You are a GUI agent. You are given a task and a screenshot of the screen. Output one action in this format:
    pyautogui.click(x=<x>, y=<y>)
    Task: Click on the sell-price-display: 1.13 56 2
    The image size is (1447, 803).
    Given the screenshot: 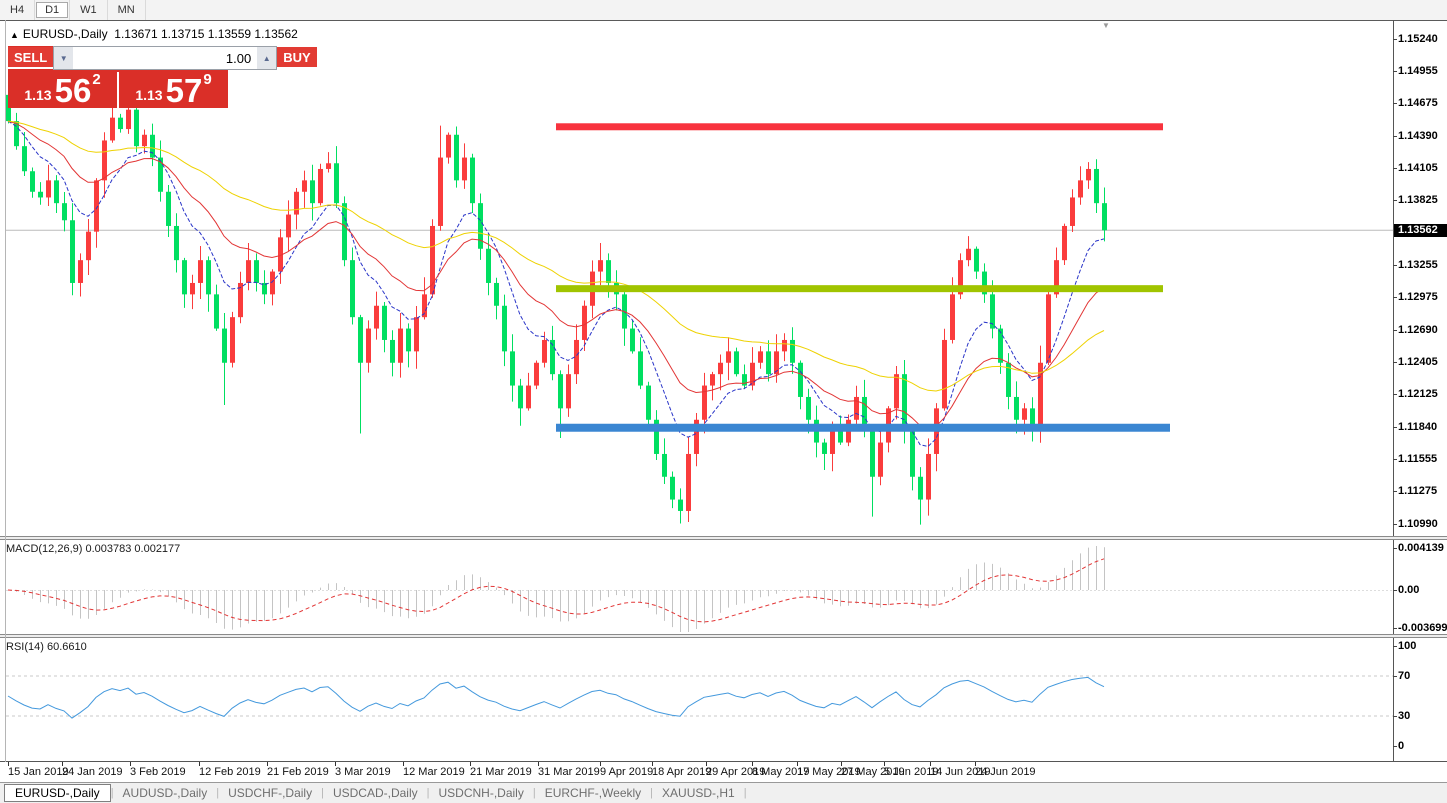 What is the action you would take?
    pyautogui.click(x=62, y=90)
    